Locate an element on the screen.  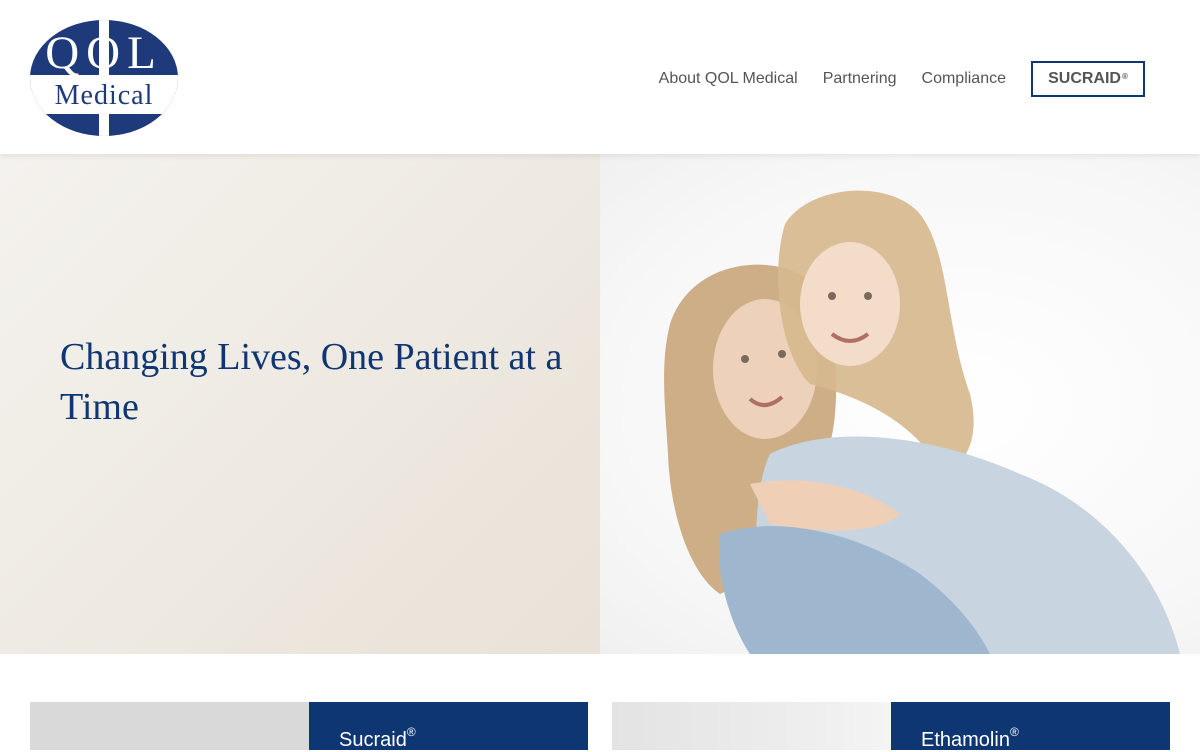
hero-title: Changing Lives, One Patient at a Time is located at coordinates (311, 382).